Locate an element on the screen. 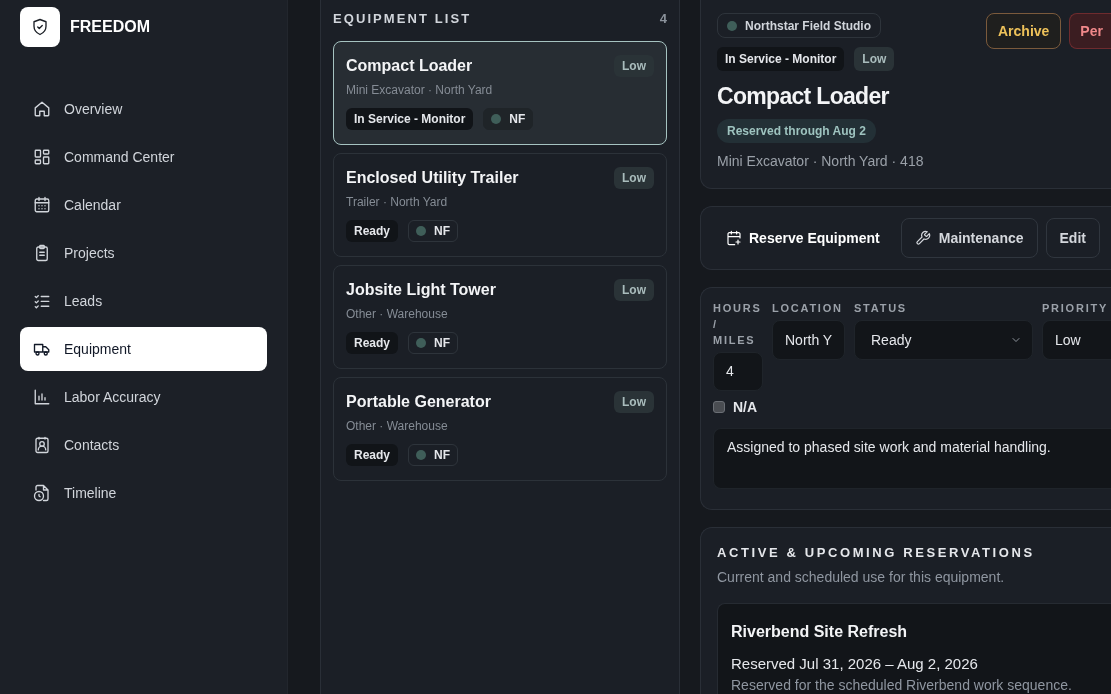 Image resolution: width=1111 pixels, height=694 pixels. equipment-title: Compact Loader is located at coordinates (803, 96).